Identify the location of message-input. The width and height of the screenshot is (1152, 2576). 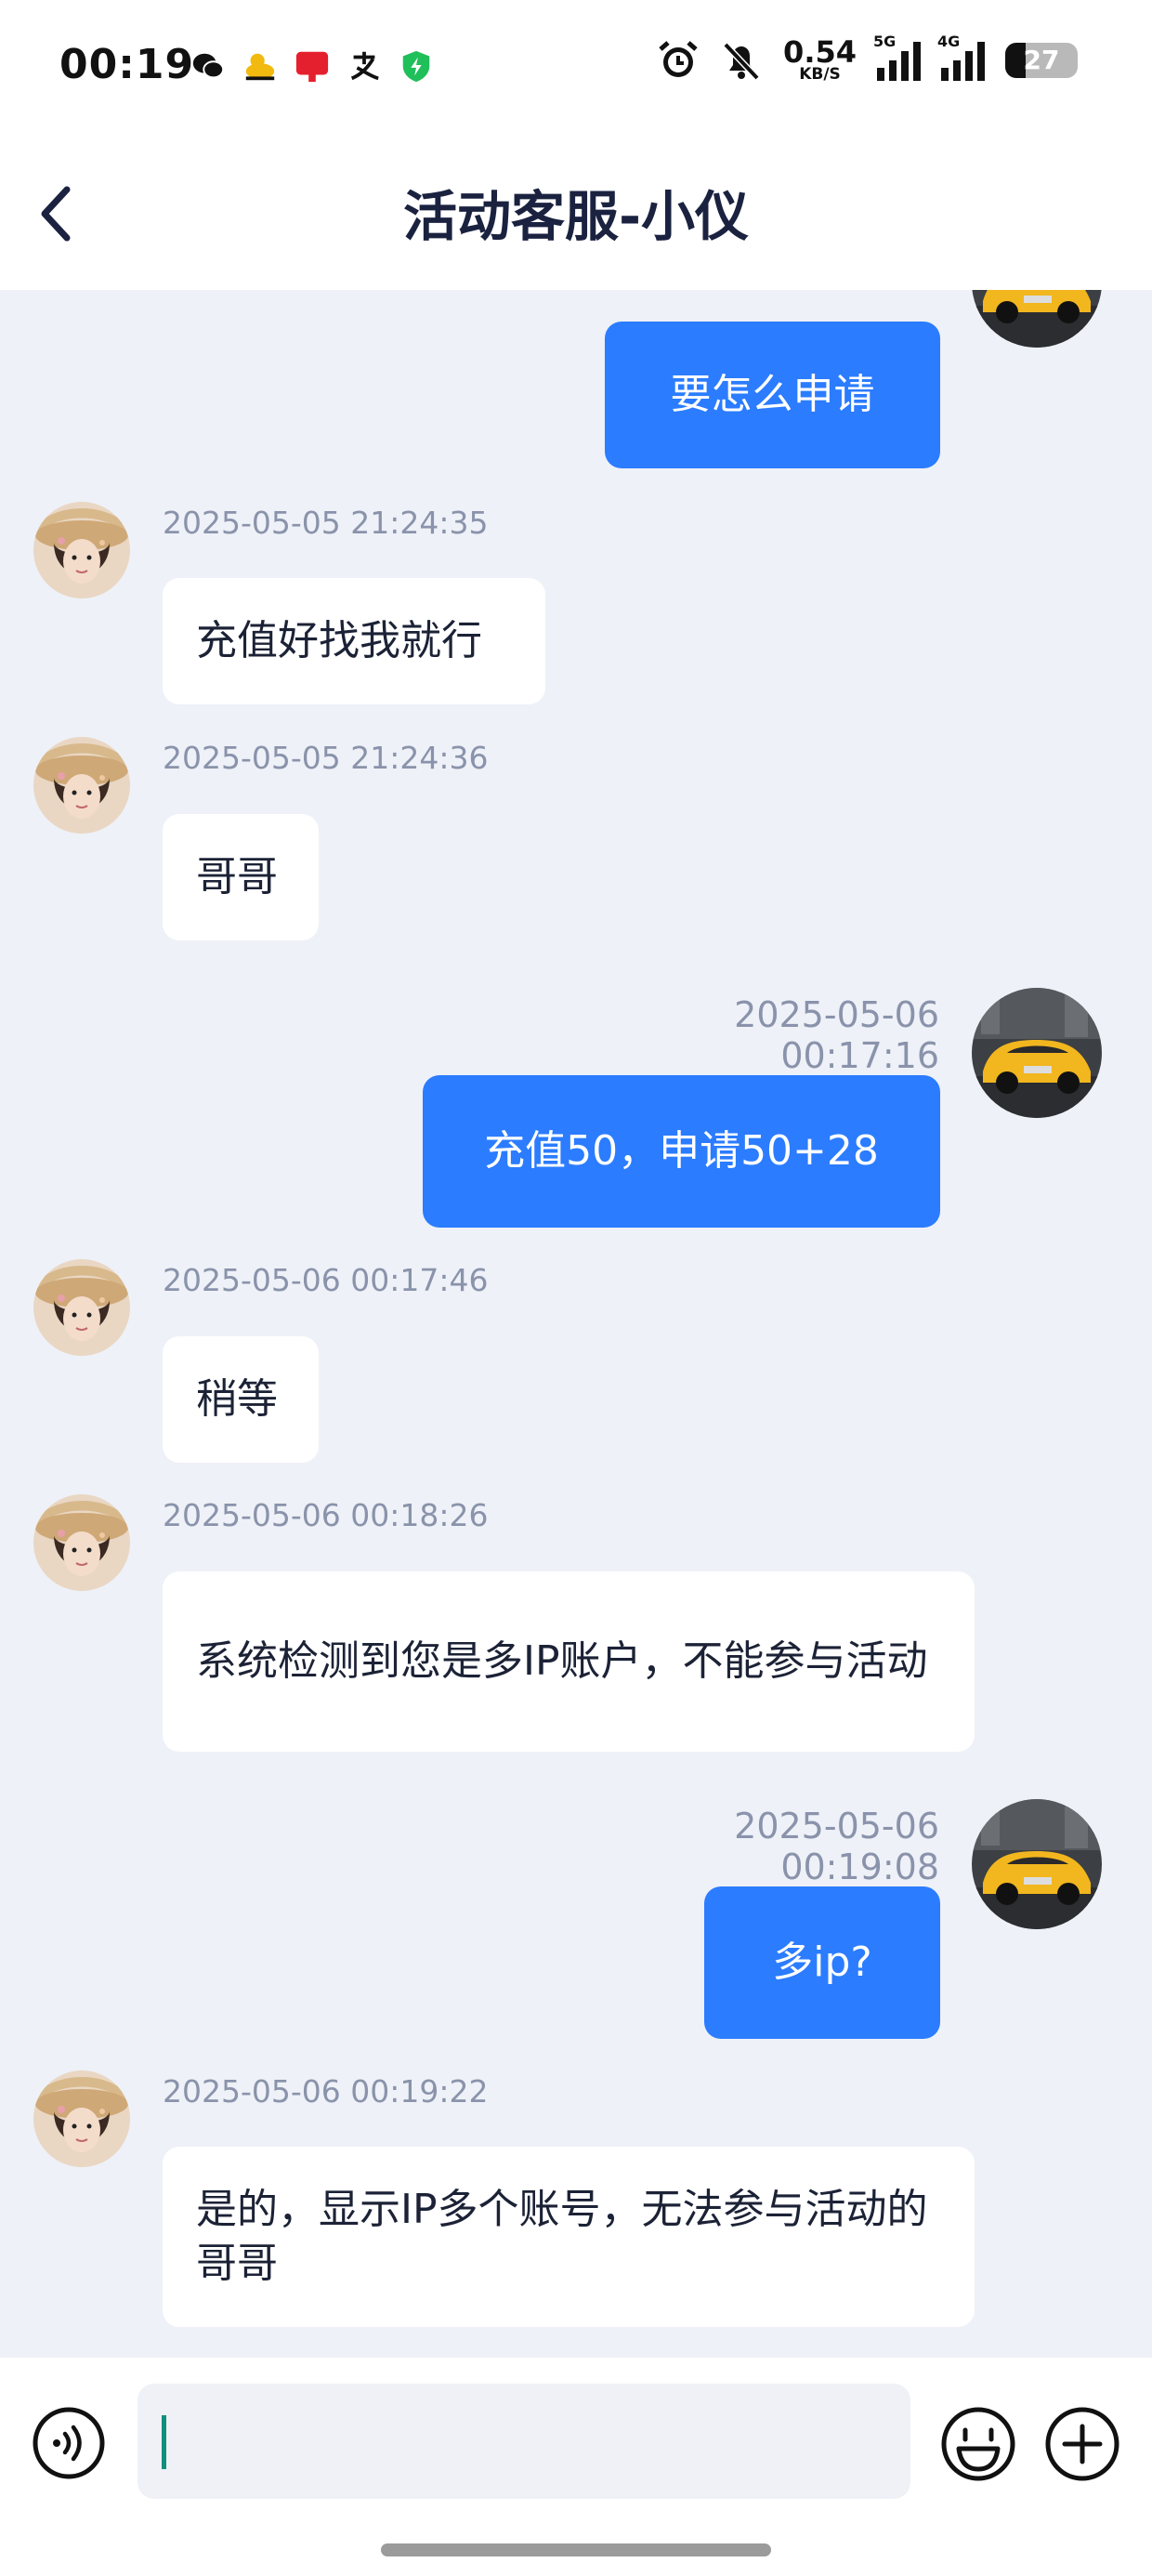
(523, 2441).